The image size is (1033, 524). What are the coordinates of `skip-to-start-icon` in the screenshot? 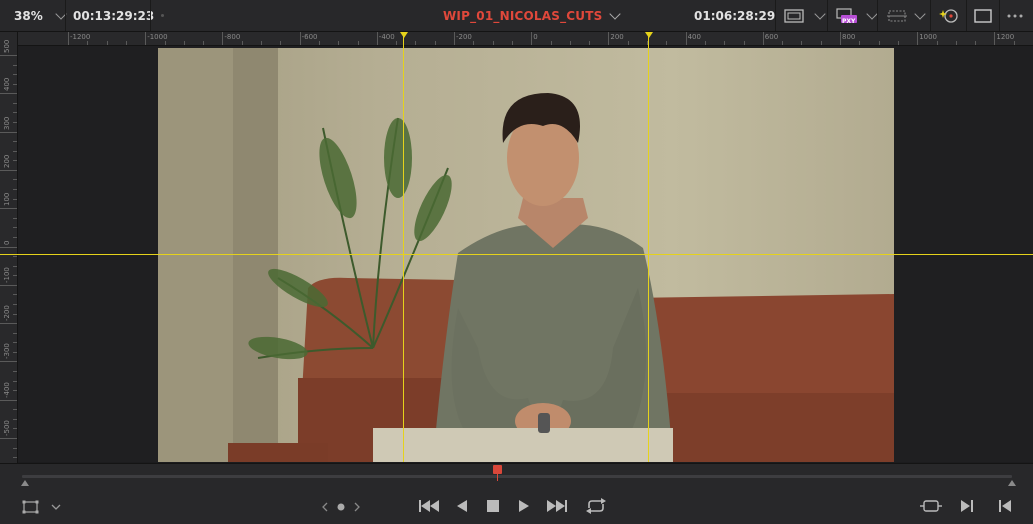 It's located at (429, 506).